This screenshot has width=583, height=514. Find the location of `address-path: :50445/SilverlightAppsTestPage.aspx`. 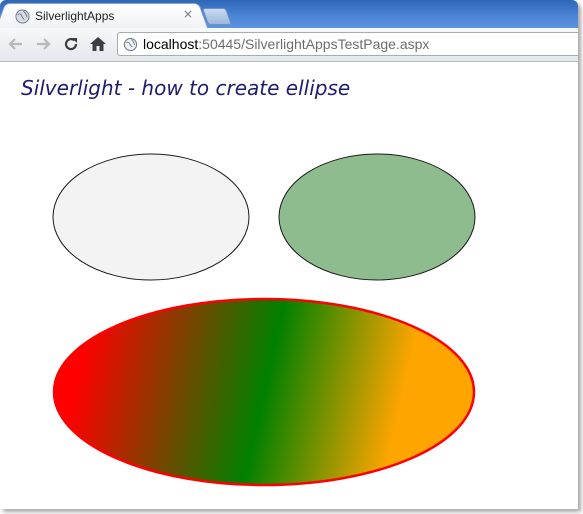

address-path: :50445/SilverlightAppsTestPage.aspx is located at coordinates (314, 44).